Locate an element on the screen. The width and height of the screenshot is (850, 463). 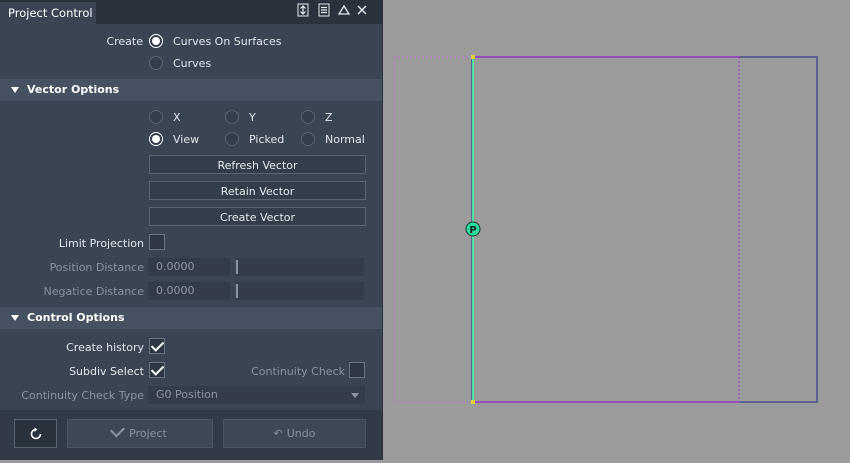
radio-normal is located at coordinates (308, 139).